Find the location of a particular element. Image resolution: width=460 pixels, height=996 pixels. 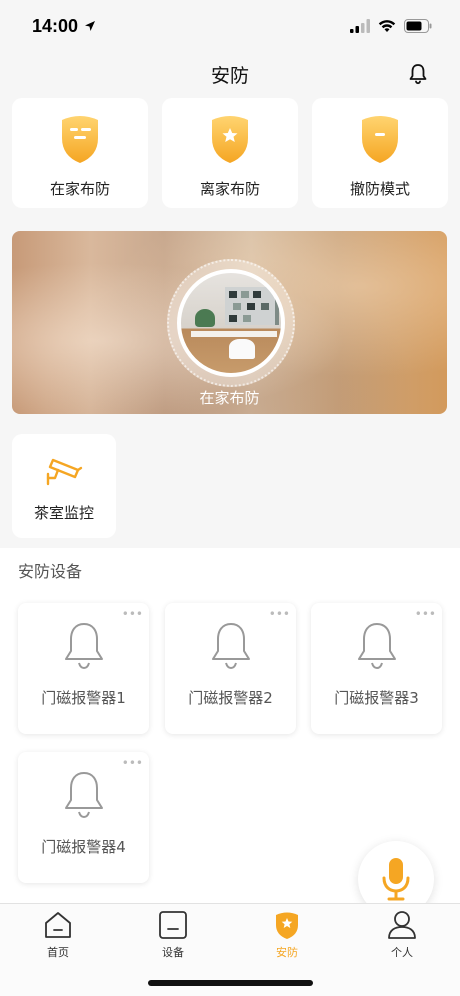

device-label: 门磁报警器1 is located at coordinates (83, 698).